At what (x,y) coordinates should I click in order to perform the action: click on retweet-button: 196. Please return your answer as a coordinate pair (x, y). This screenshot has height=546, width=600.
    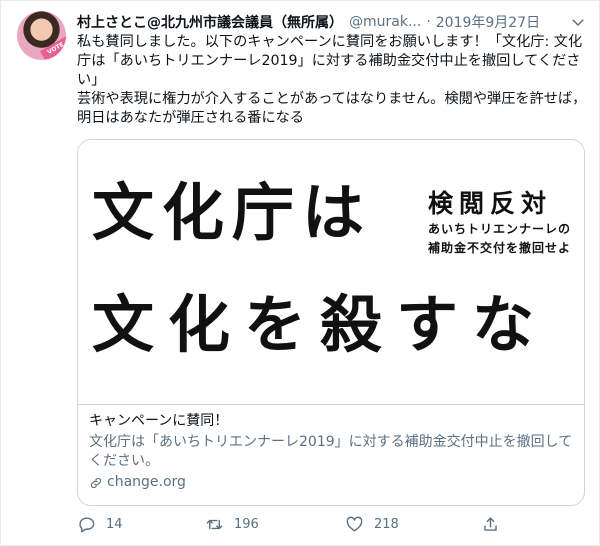
    Looking at the image, I should click on (232, 524).